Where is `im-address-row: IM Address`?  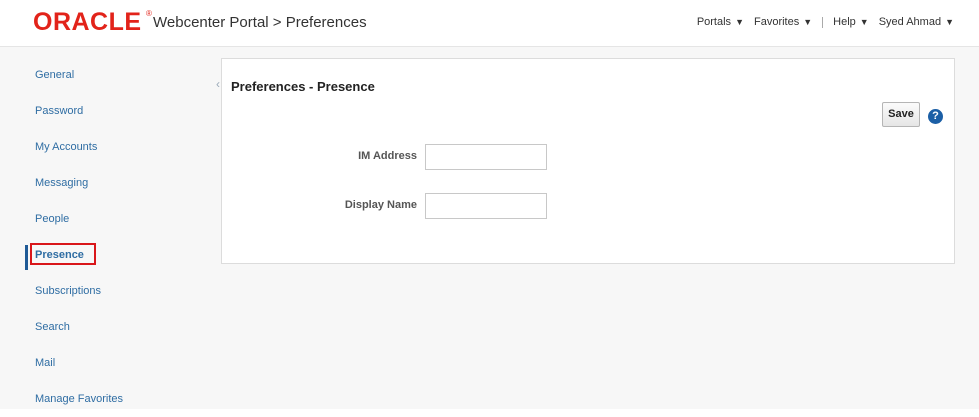 im-address-row: IM Address is located at coordinates (589, 157).